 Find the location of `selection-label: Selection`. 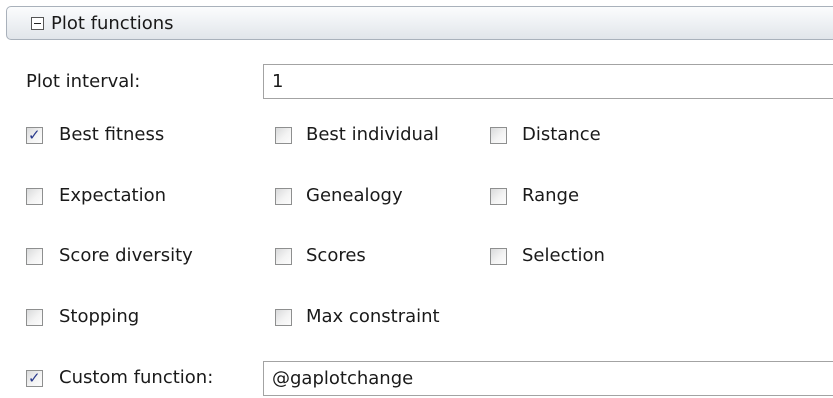

selection-label: Selection is located at coordinates (563, 255).